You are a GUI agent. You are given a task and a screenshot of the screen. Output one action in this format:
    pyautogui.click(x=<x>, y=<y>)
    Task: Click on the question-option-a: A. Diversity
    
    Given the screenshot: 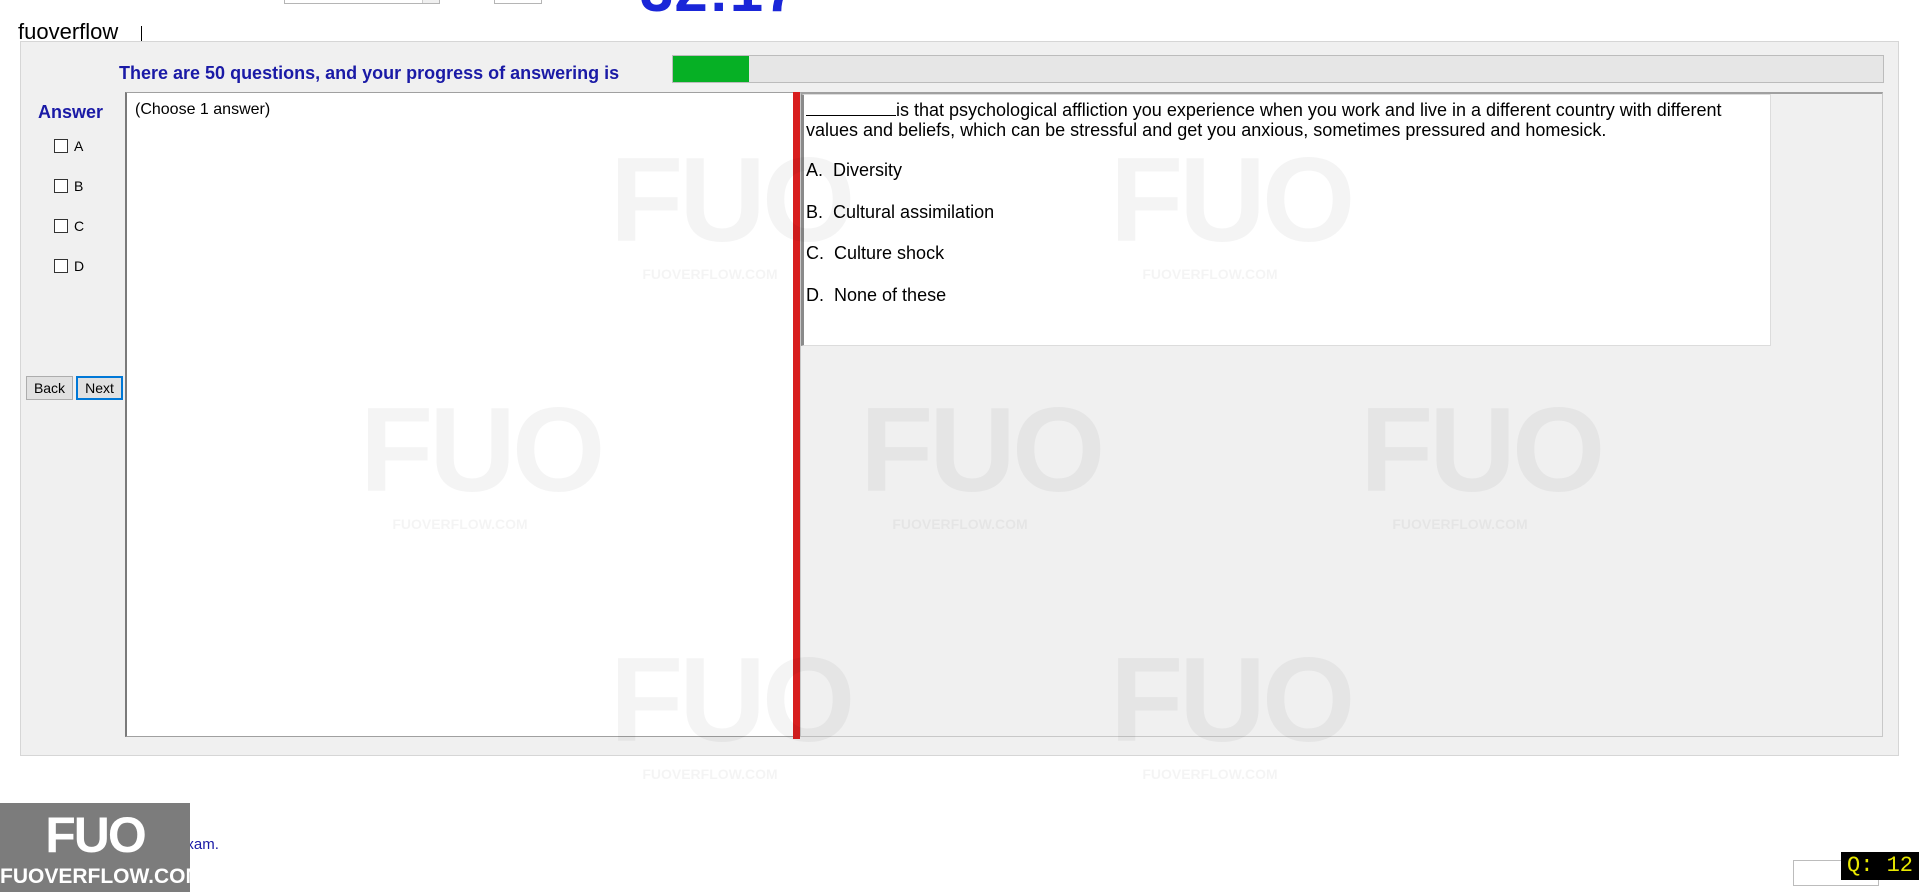 What is the action you would take?
    pyautogui.click(x=854, y=170)
    